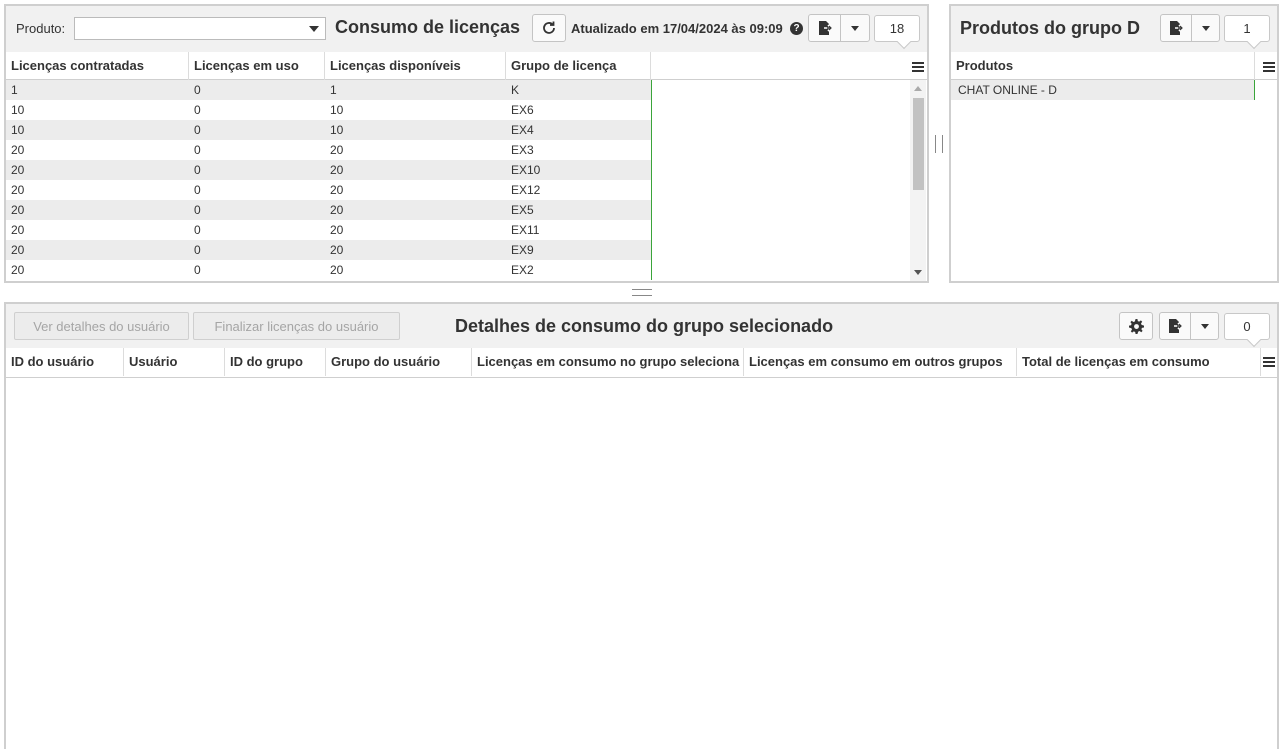 This screenshot has height=749, width=1279. Describe the element at coordinates (578, 66) in the screenshot. I see `col-grupo-de-licenca: Grupo de licença` at that location.